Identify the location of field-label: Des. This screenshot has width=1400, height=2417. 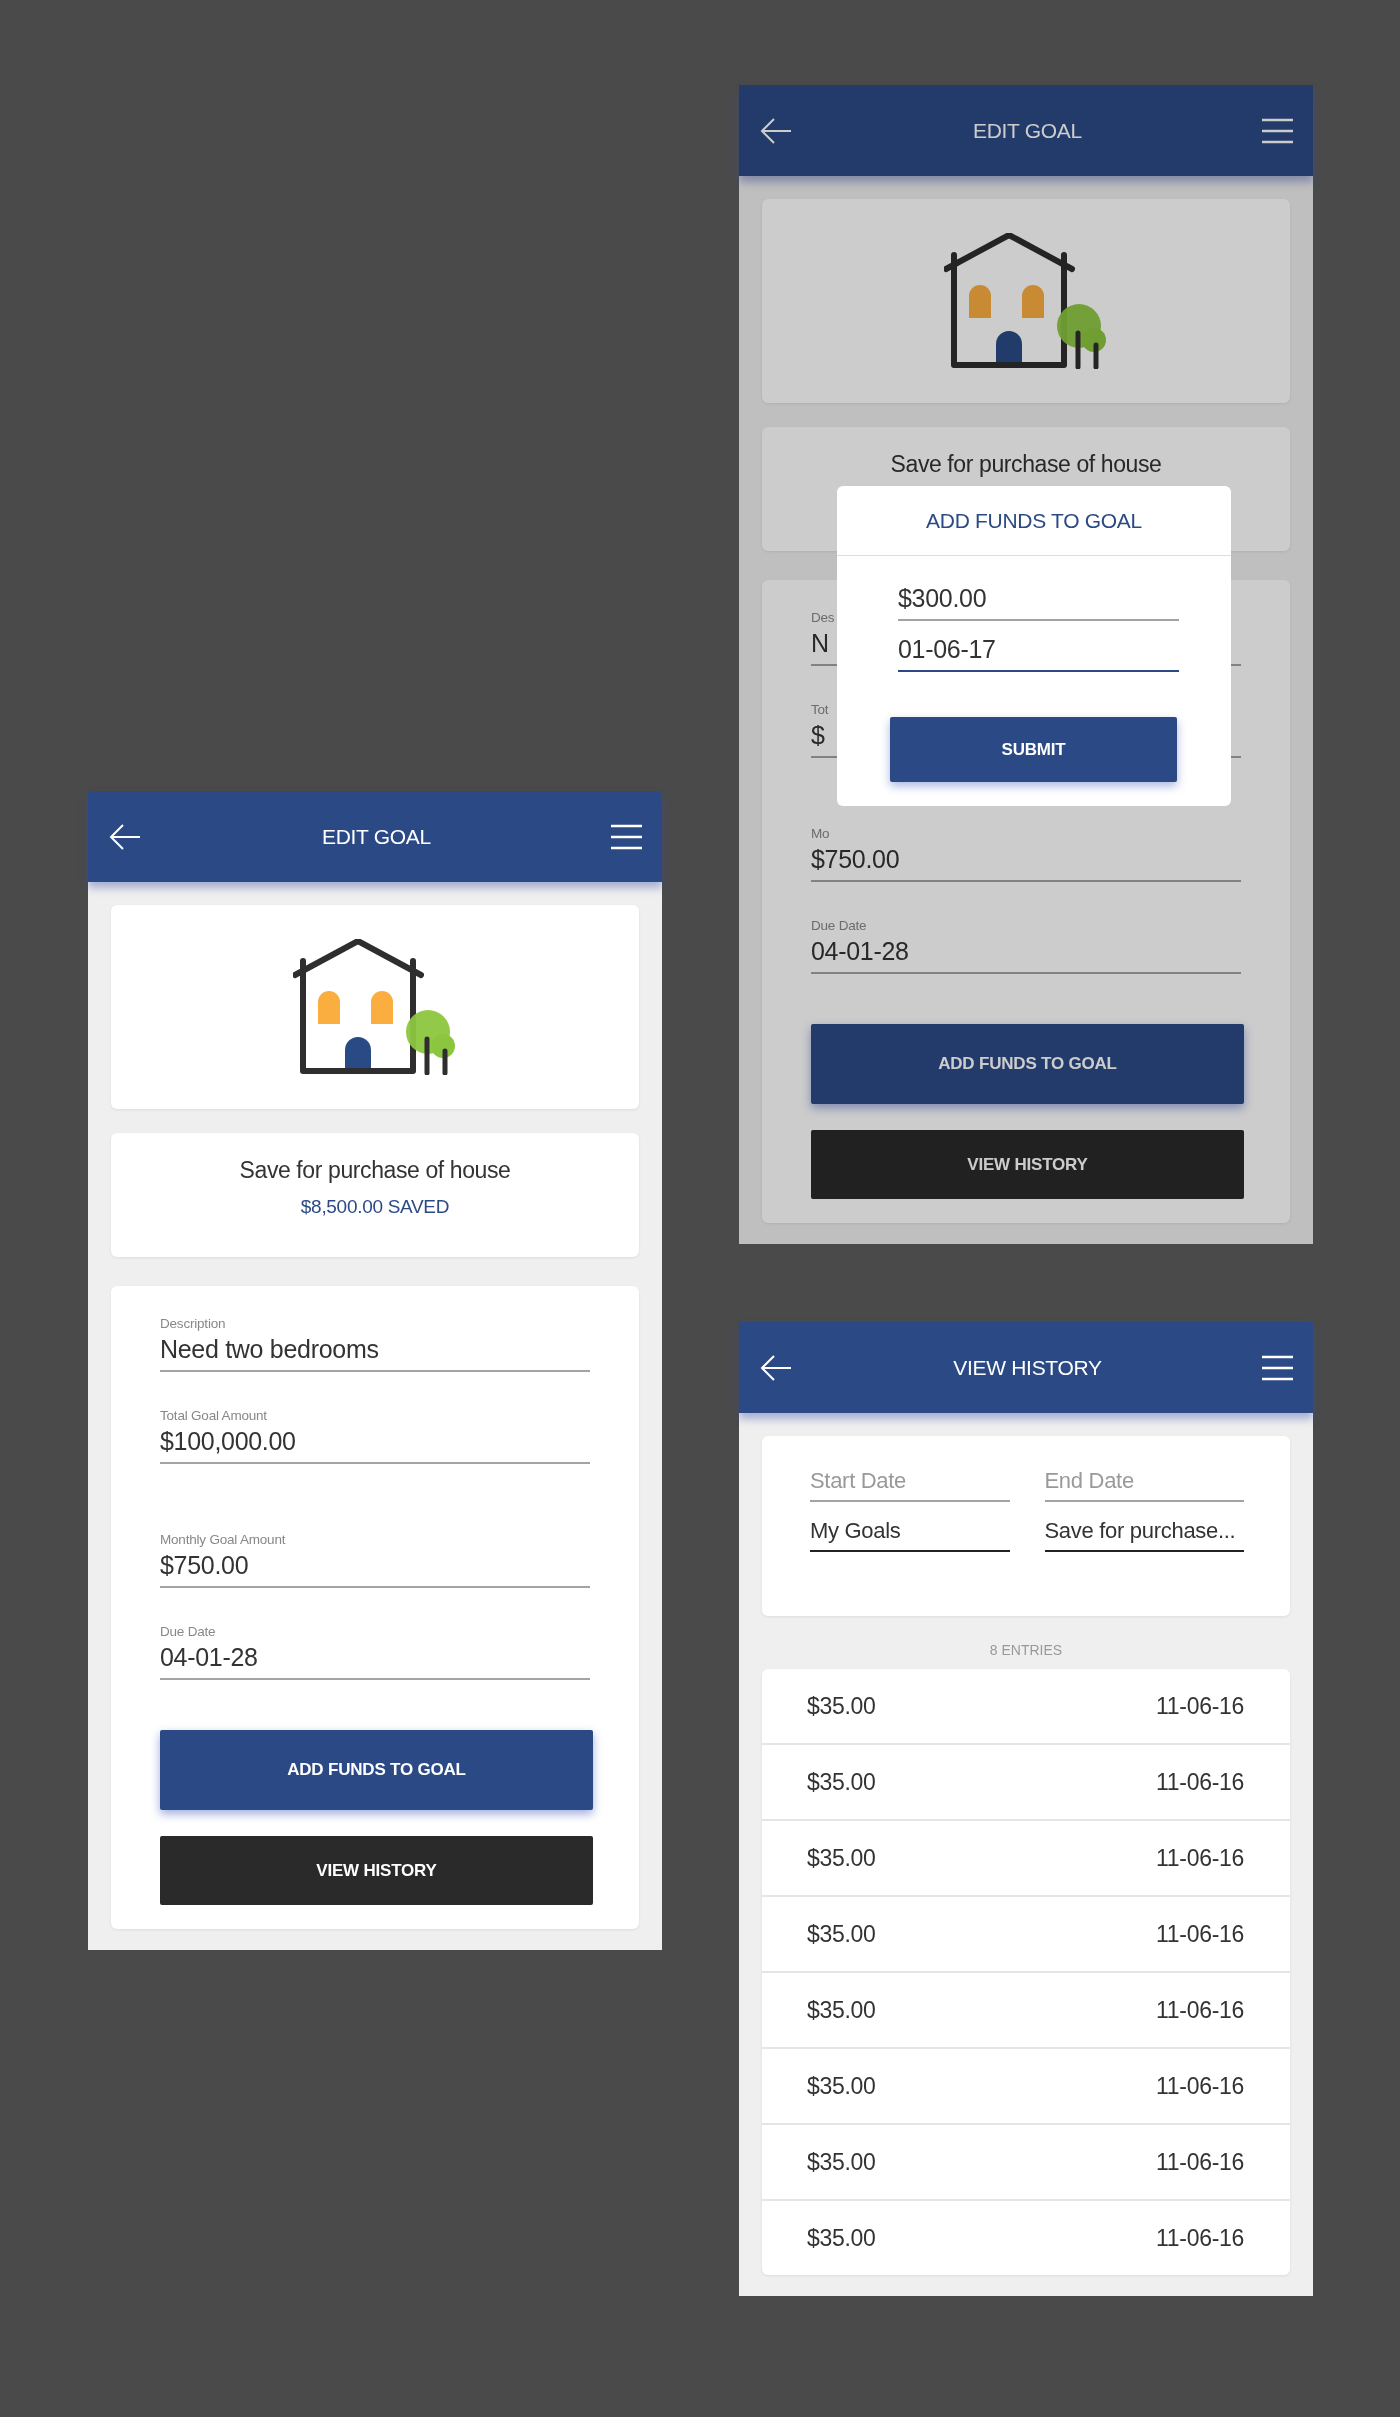
(823, 617).